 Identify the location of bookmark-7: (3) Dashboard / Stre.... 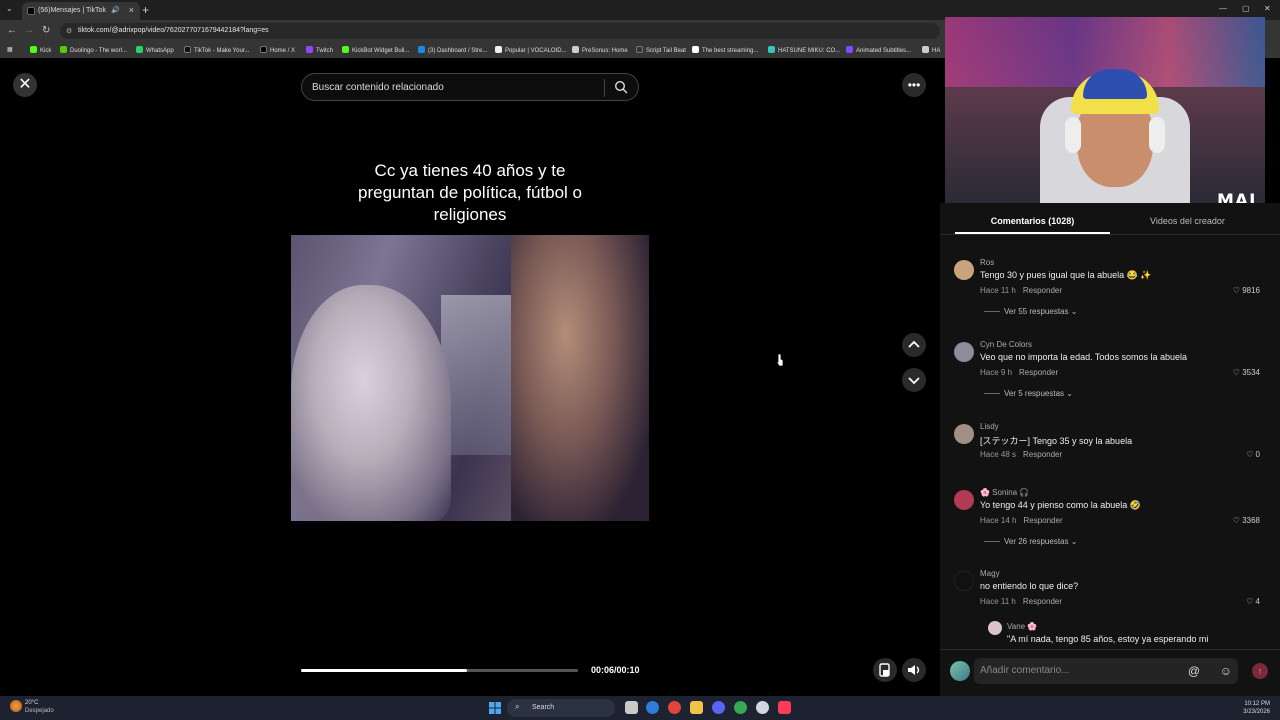
(452, 50).